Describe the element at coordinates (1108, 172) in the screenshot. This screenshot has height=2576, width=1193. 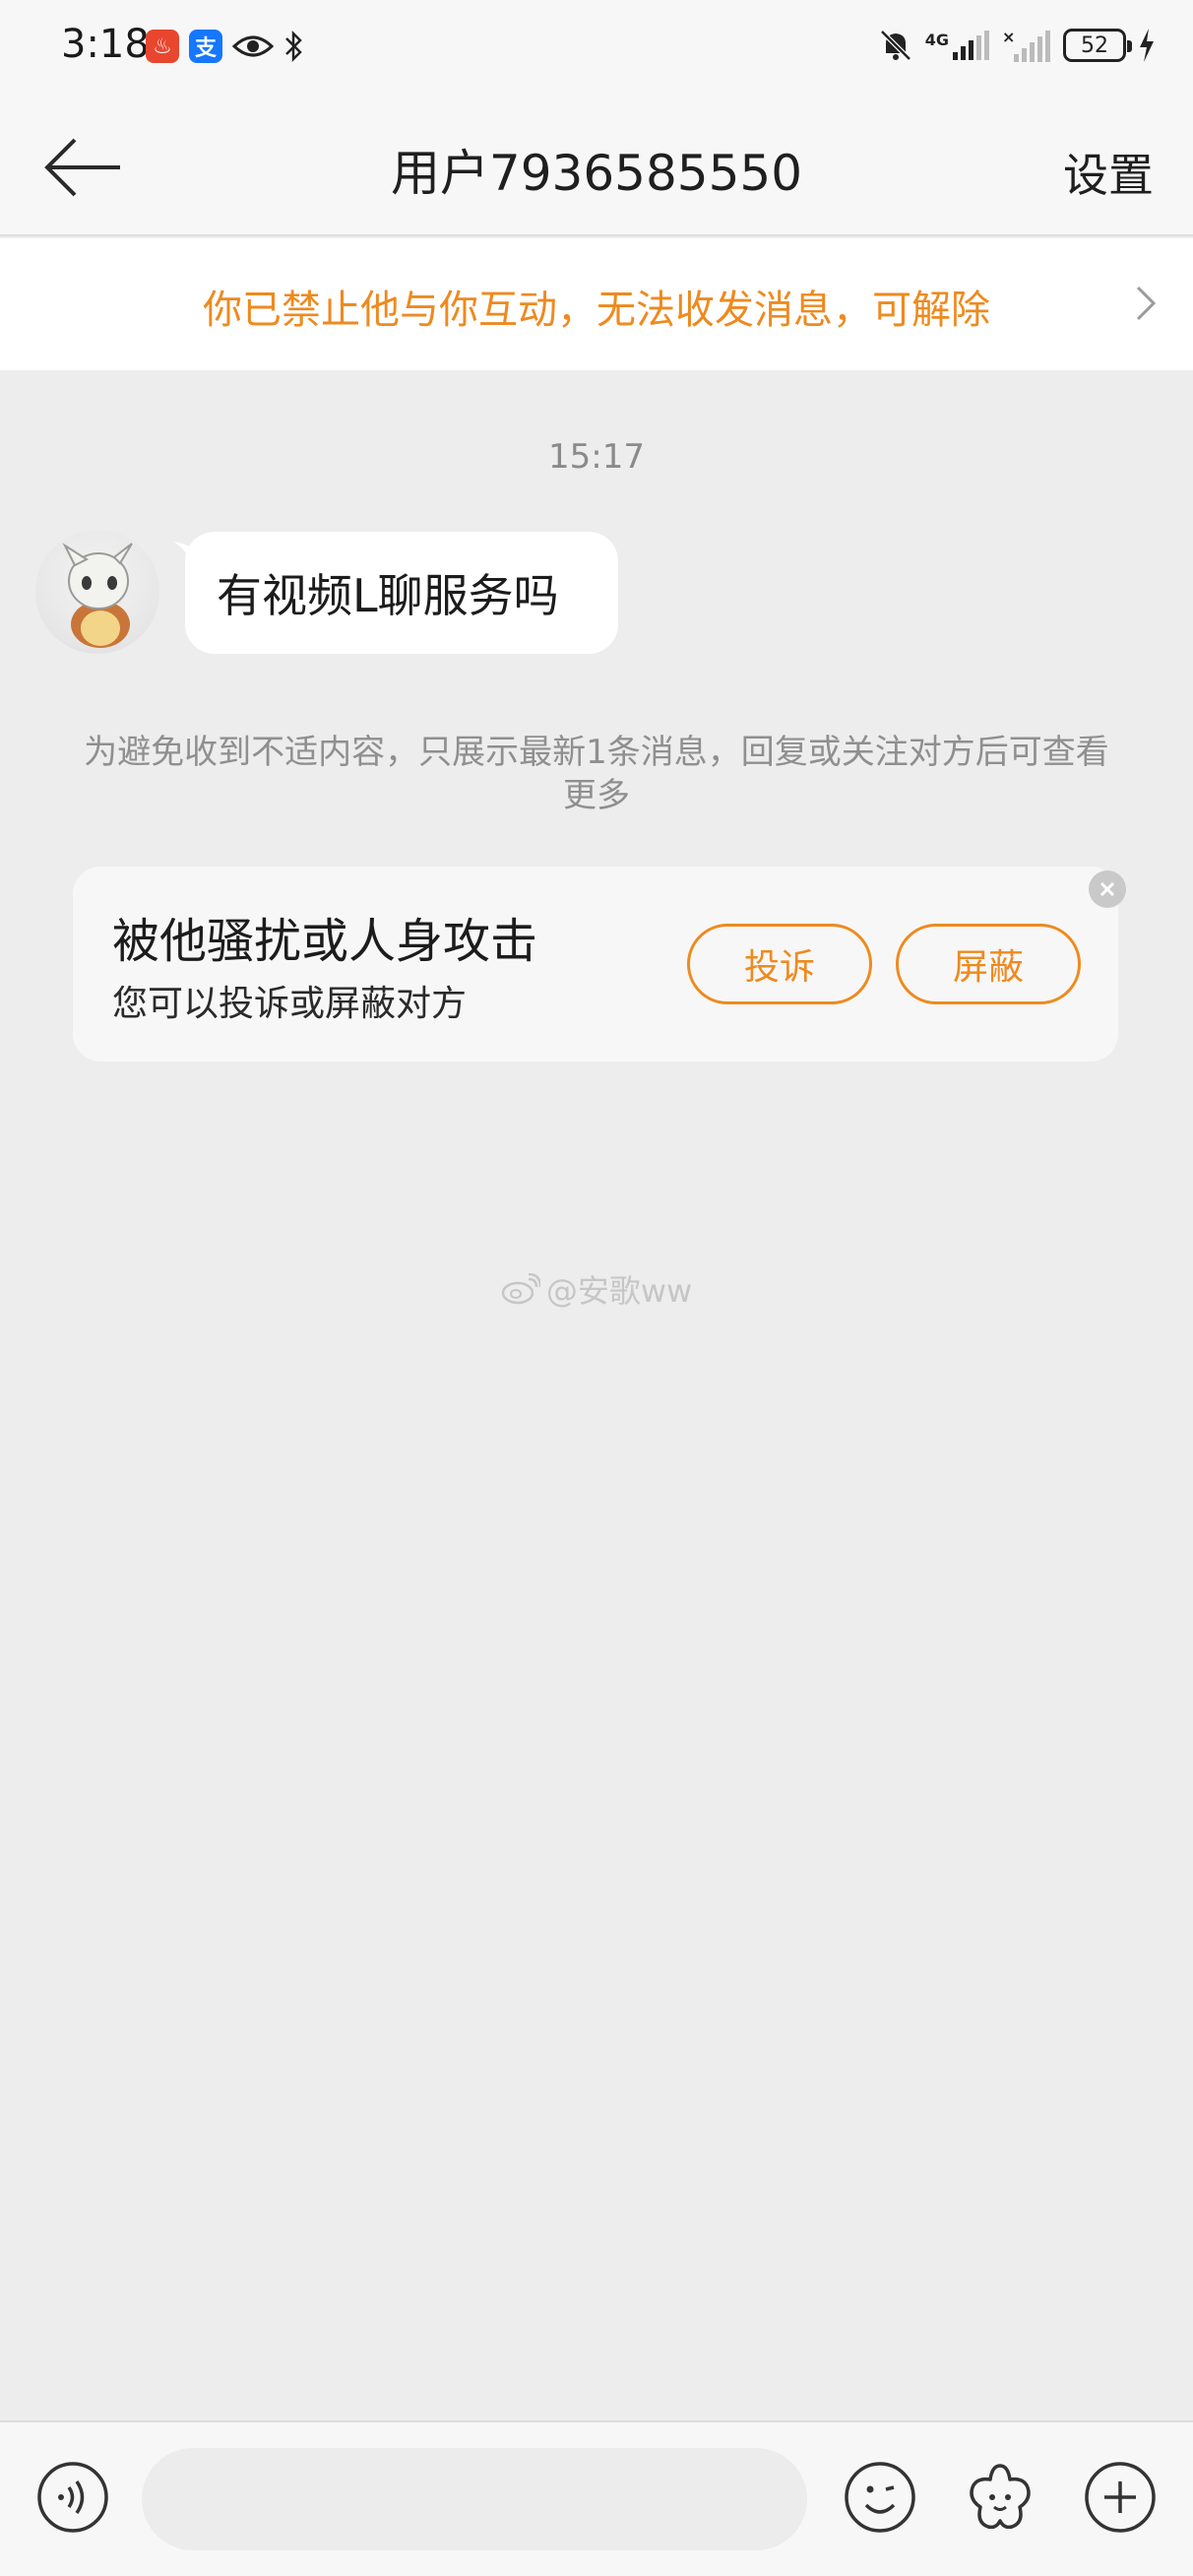
I see `settings-button: 设置` at that location.